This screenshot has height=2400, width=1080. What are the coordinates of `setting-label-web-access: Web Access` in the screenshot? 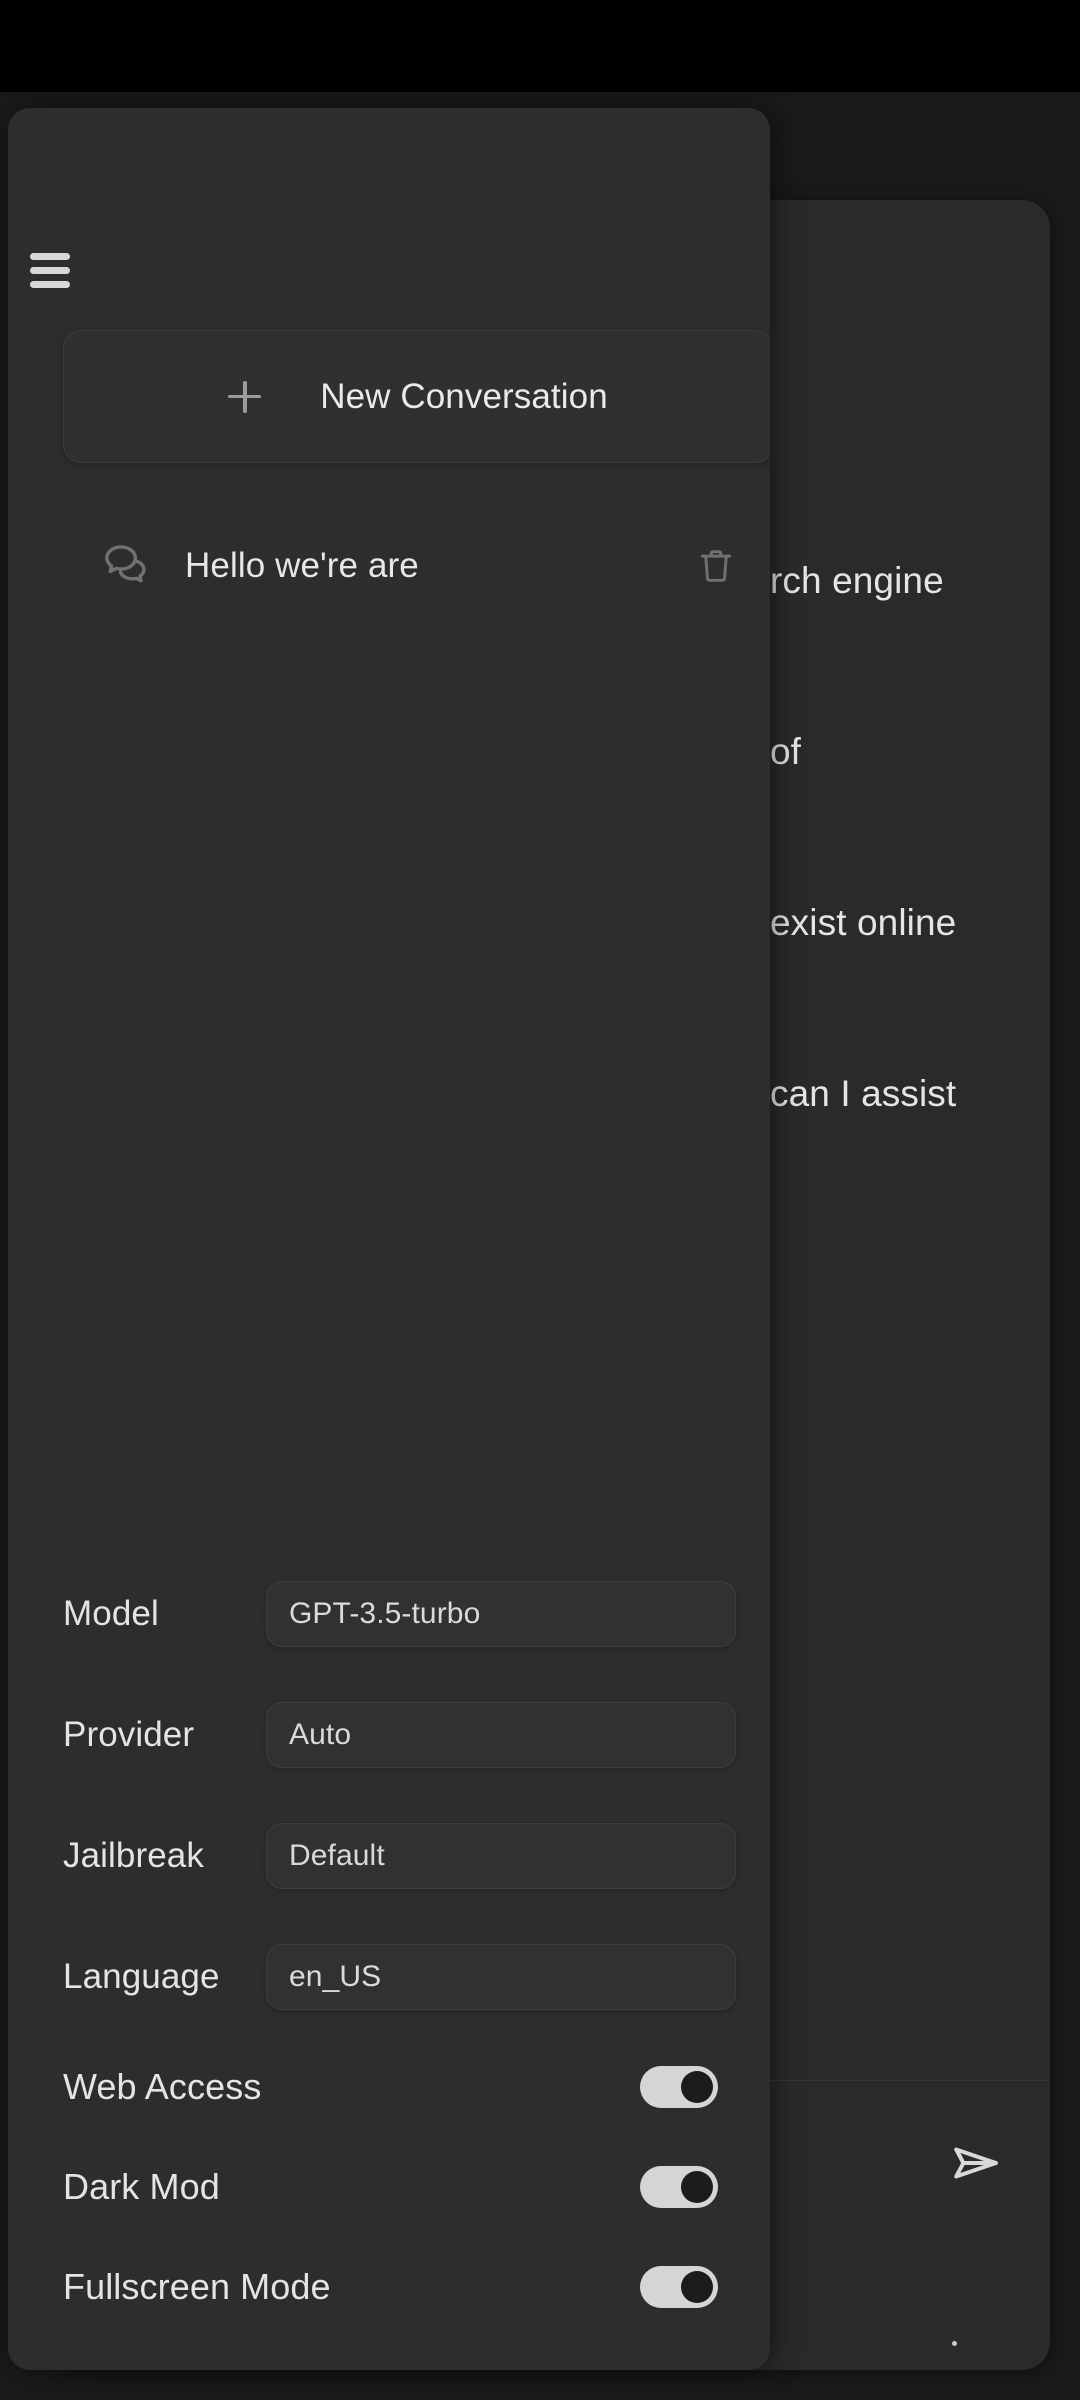 It's located at (162, 2086).